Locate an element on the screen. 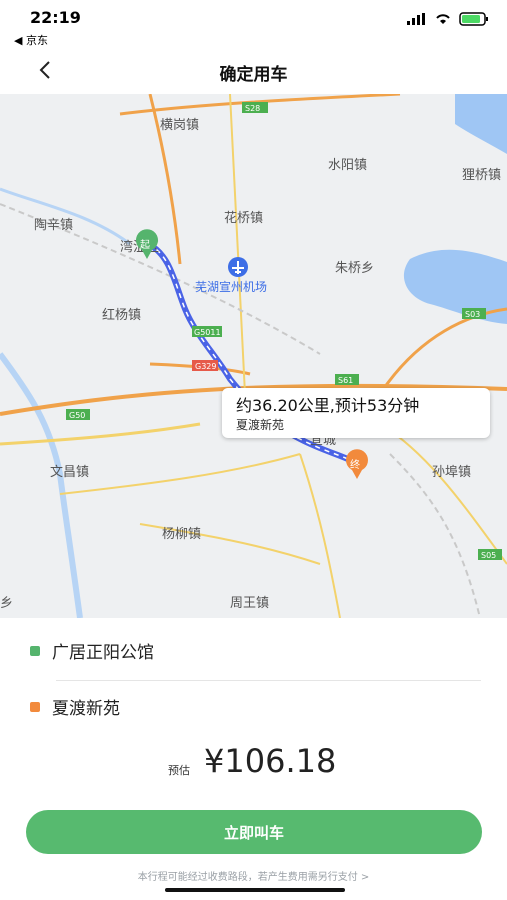 The width and height of the screenshot is (507, 900). status-time: 22:19 is located at coordinates (55, 17).